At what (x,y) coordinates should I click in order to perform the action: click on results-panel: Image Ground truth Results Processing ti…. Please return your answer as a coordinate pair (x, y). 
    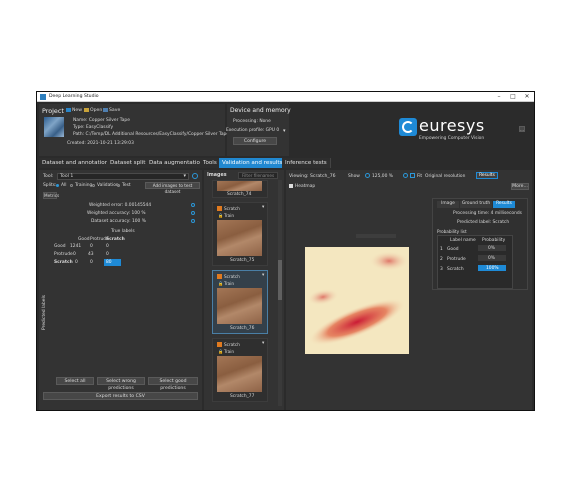
    Looking at the image, I should click on (480, 244).